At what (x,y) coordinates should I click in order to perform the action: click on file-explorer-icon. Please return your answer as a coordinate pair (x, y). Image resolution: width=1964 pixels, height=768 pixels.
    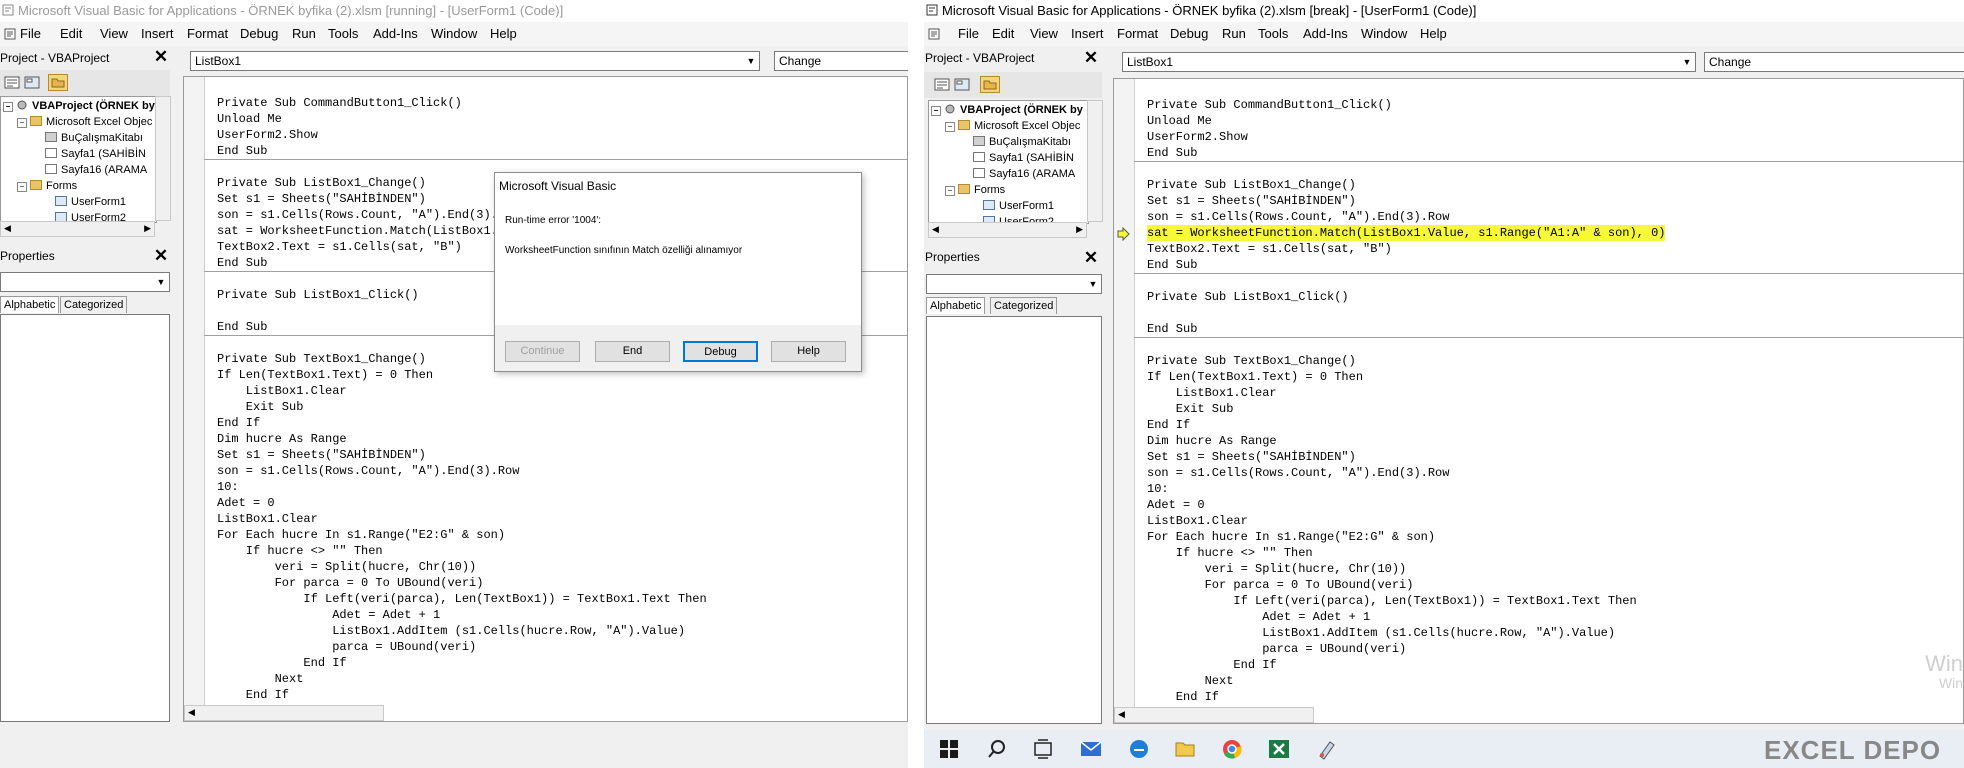
    Looking at the image, I should click on (1185, 749).